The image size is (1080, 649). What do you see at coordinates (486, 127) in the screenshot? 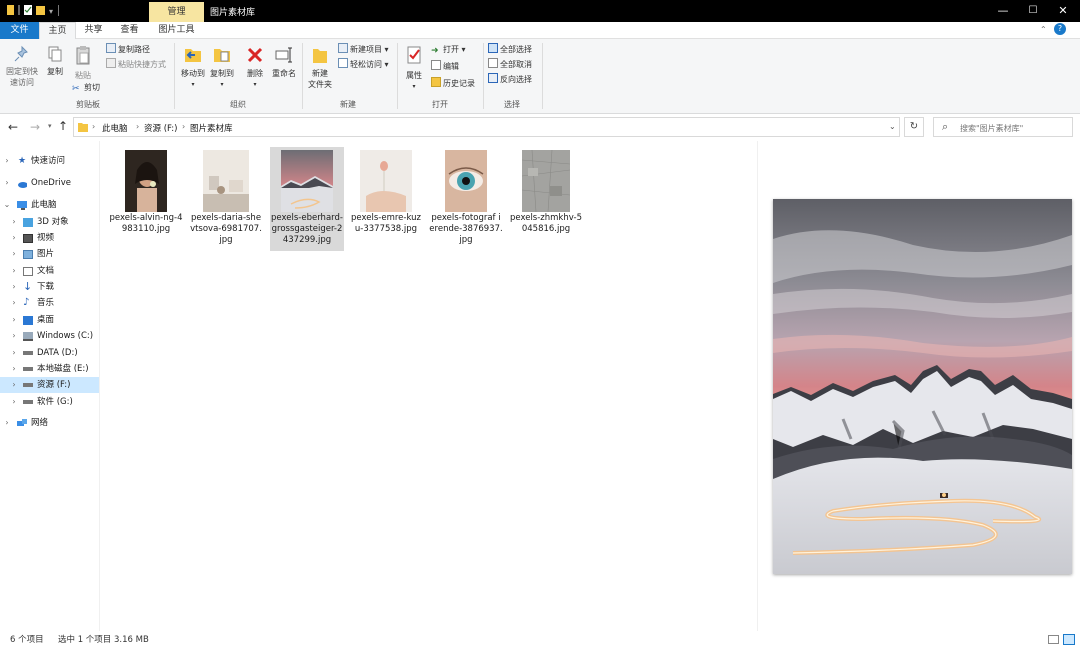
I see `address-bar: › 此电脑 › 资源 (F:) › 图片素材库 ⌄` at bounding box center [486, 127].